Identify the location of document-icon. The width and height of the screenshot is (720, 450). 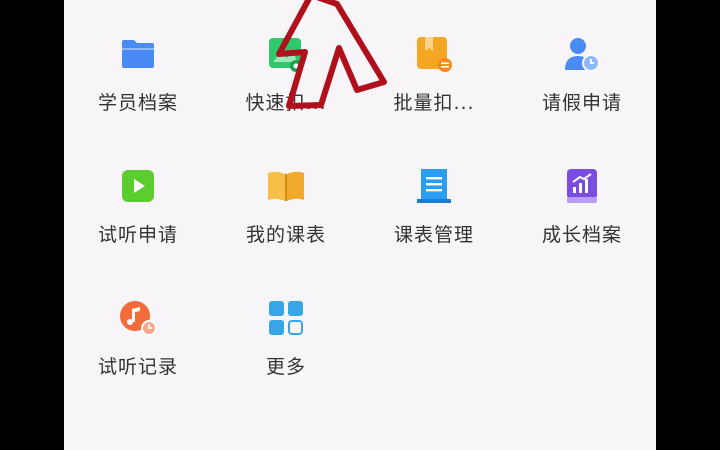
(434, 186).